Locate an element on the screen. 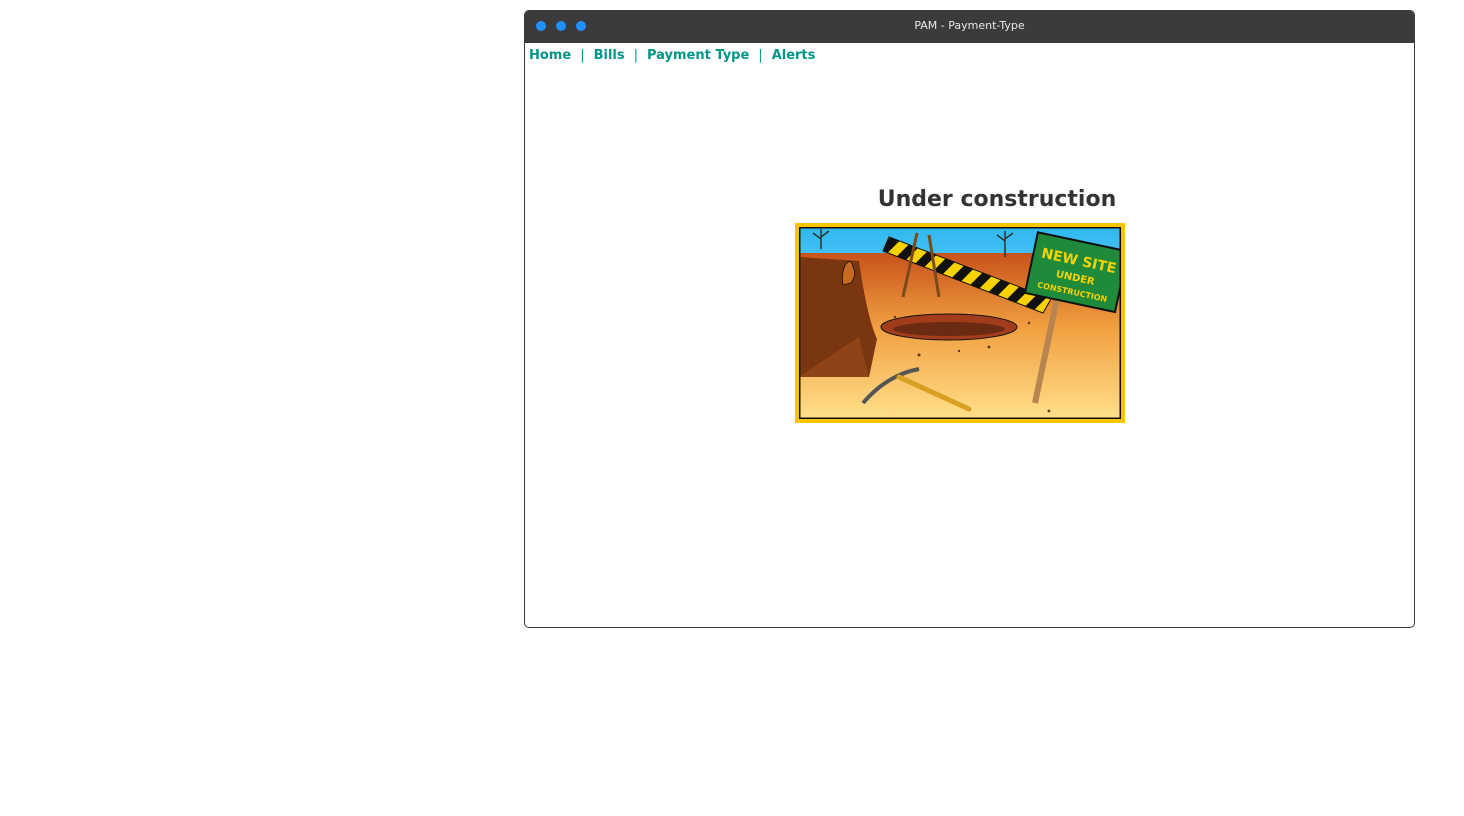 This screenshot has width=1464, height=816. nav-link-alerts: Alerts is located at coordinates (794, 55).